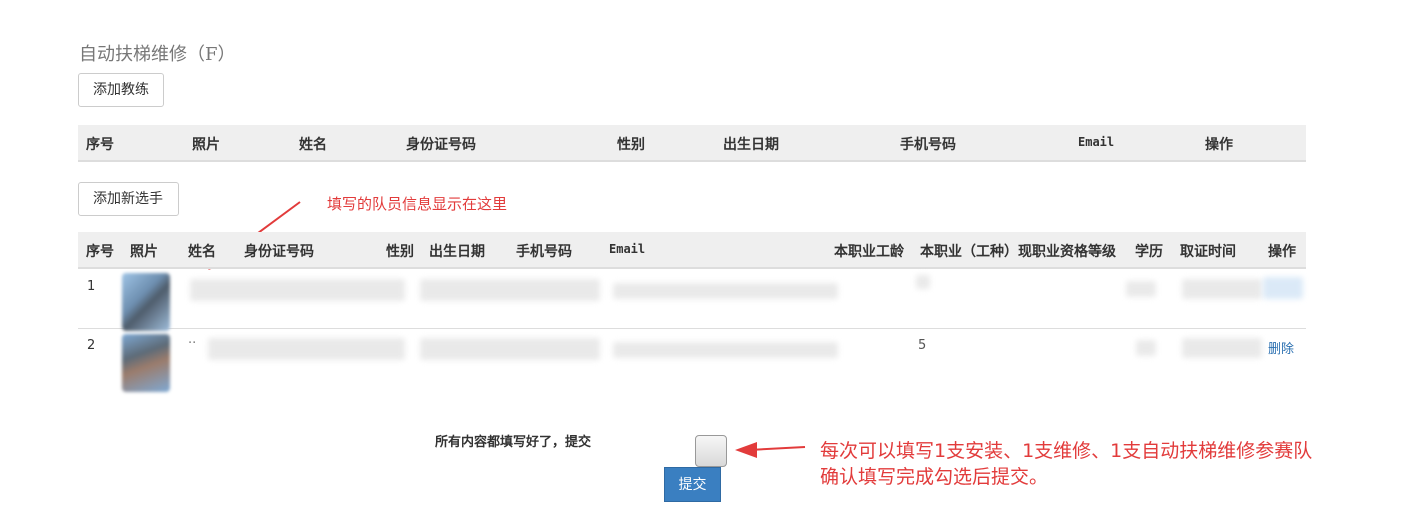 This screenshot has width=1415, height=515. What do you see at coordinates (1219, 145) in the screenshot?
I see `coach-col-action: 操作` at bounding box center [1219, 145].